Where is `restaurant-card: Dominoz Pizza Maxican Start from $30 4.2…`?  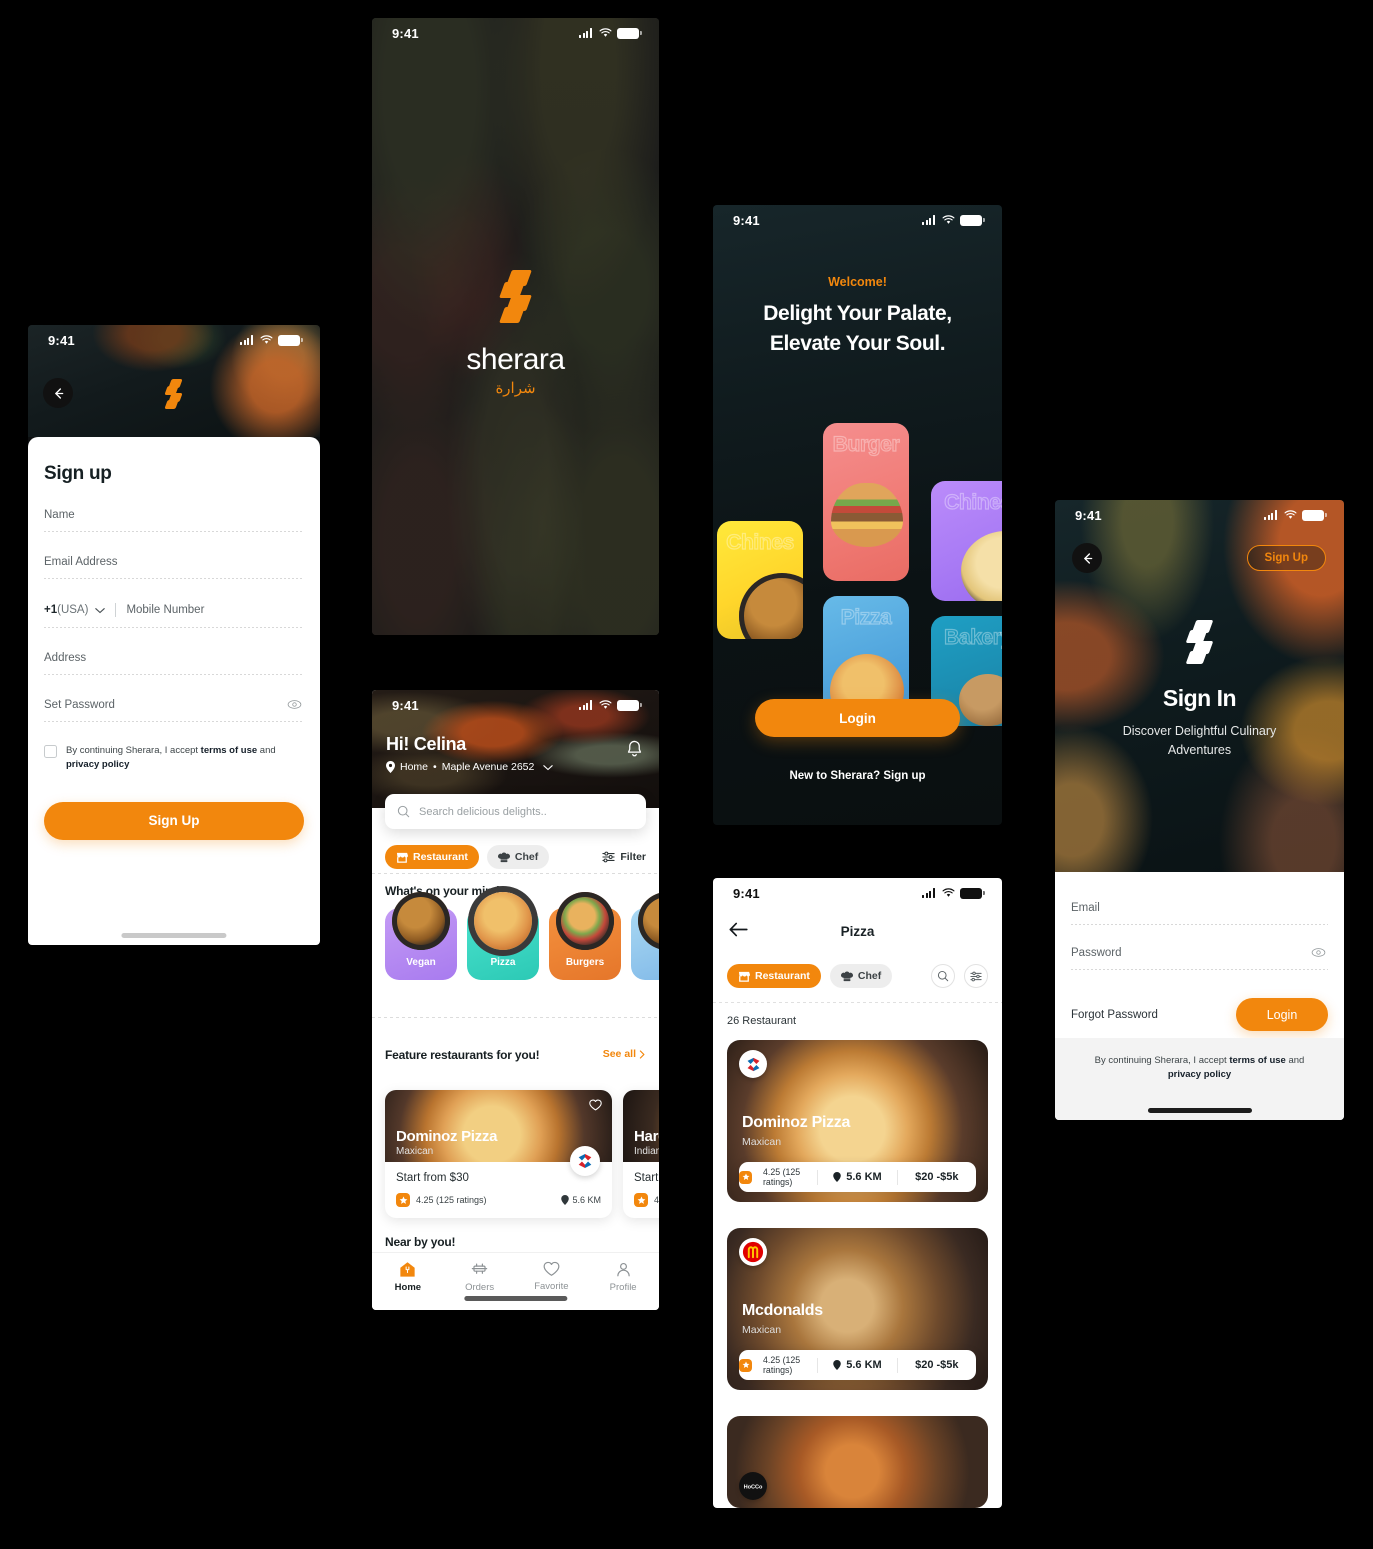 restaurant-card: Dominoz Pizza Maxican Start from $30 4.2… is located at coordinates (498, 1154).